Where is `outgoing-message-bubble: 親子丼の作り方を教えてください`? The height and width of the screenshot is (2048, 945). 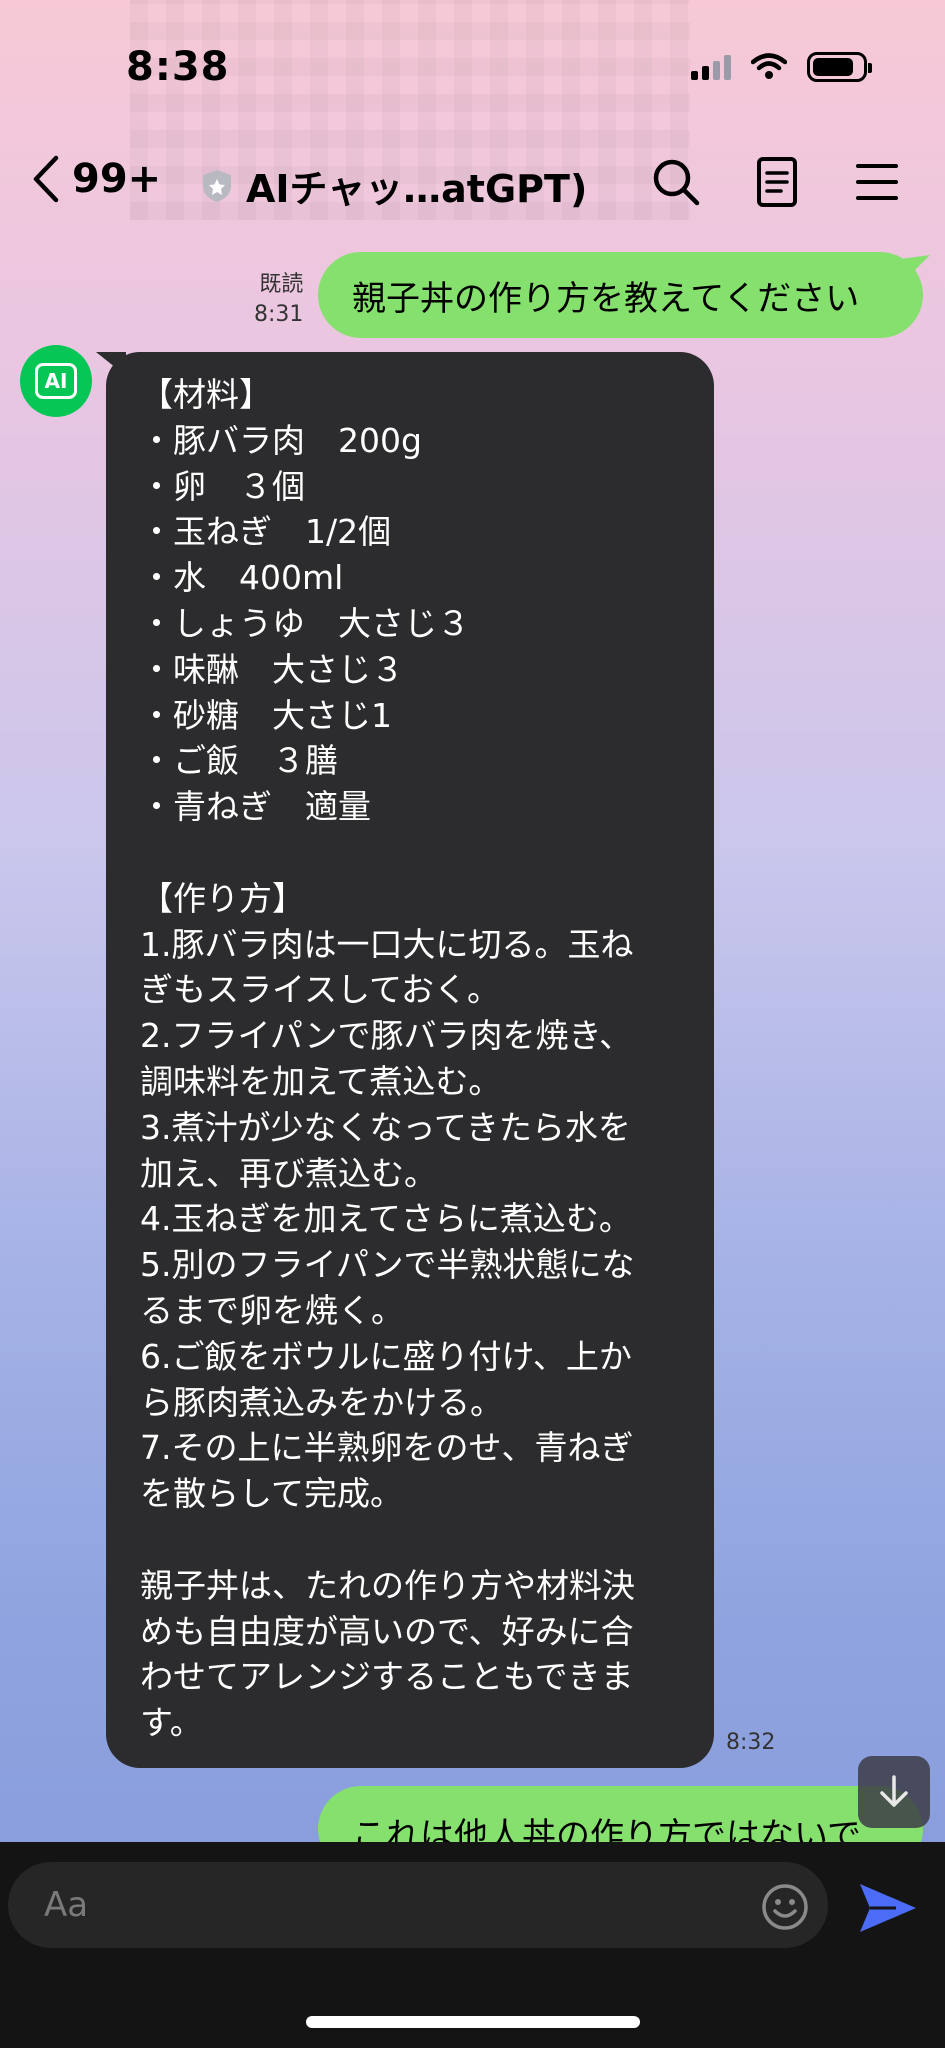
outgoing-message-bubble: 親子丼の作り方を教えてください is located at coordinates (620, 295).